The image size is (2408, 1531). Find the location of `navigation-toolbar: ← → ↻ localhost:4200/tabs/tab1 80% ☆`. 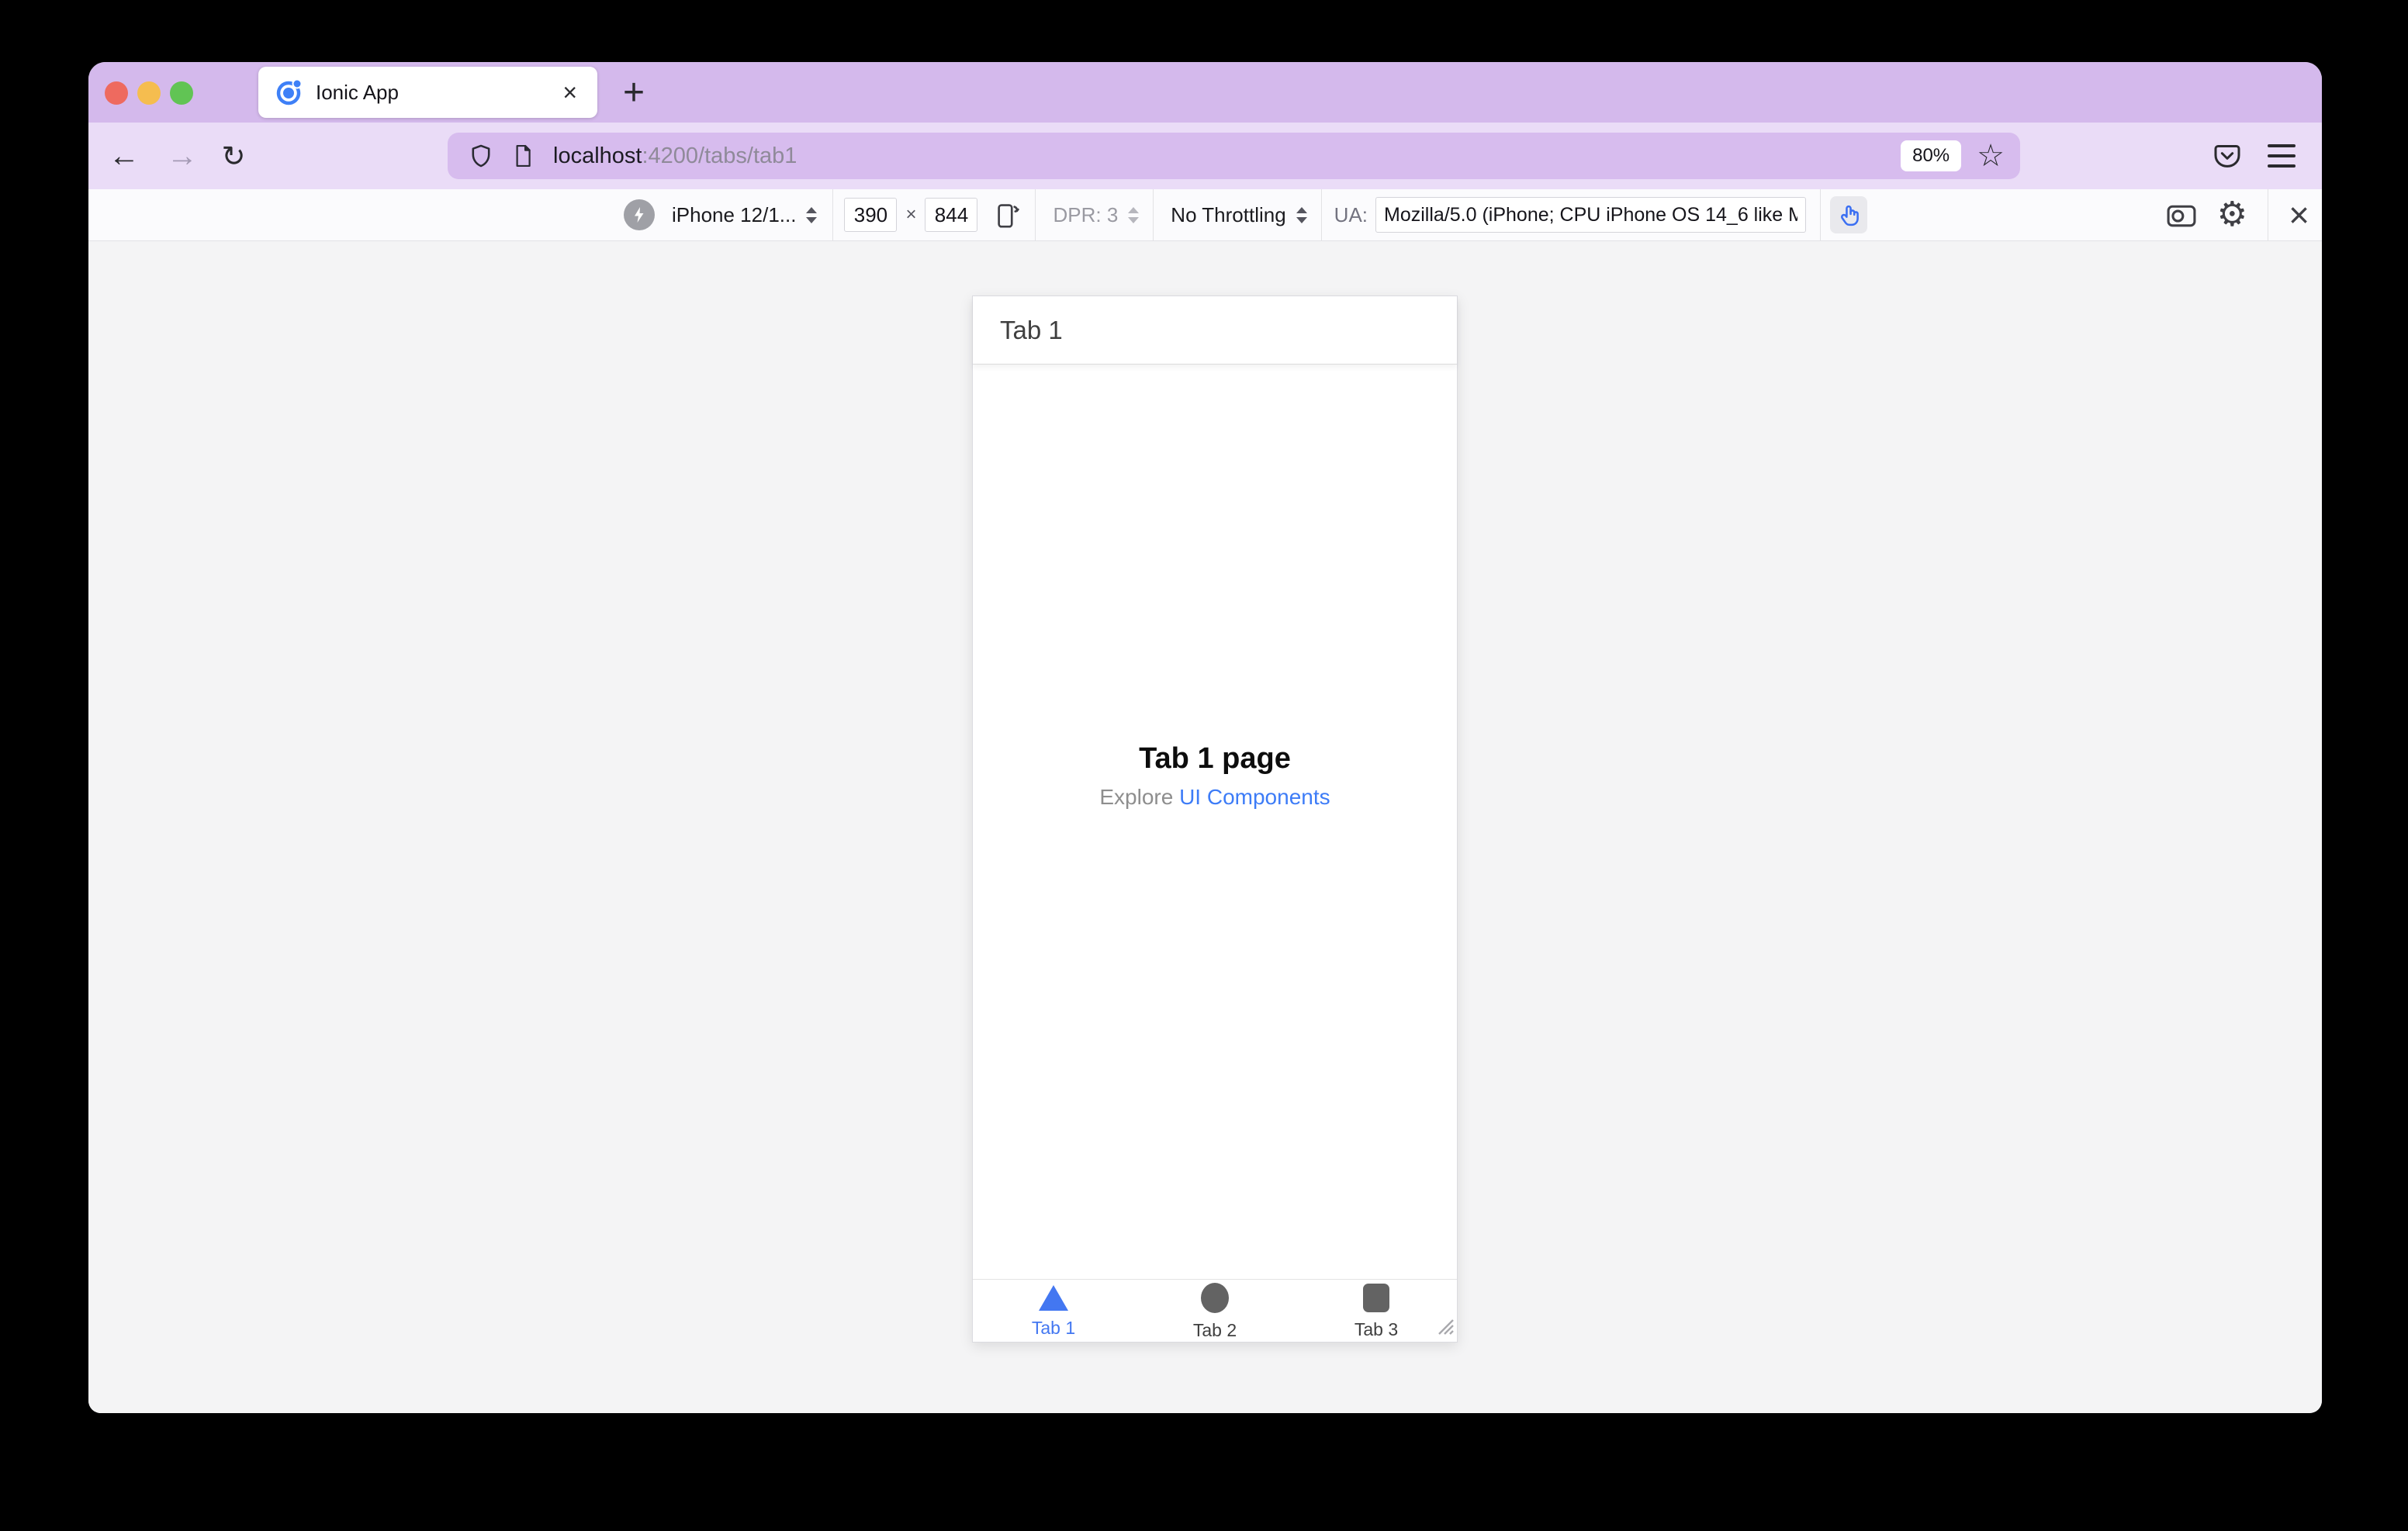

navigation-toolbar: ← → ↻ localhost:4200/tabs/tab1 80% ☆ is located at coordinates (1205, 156).